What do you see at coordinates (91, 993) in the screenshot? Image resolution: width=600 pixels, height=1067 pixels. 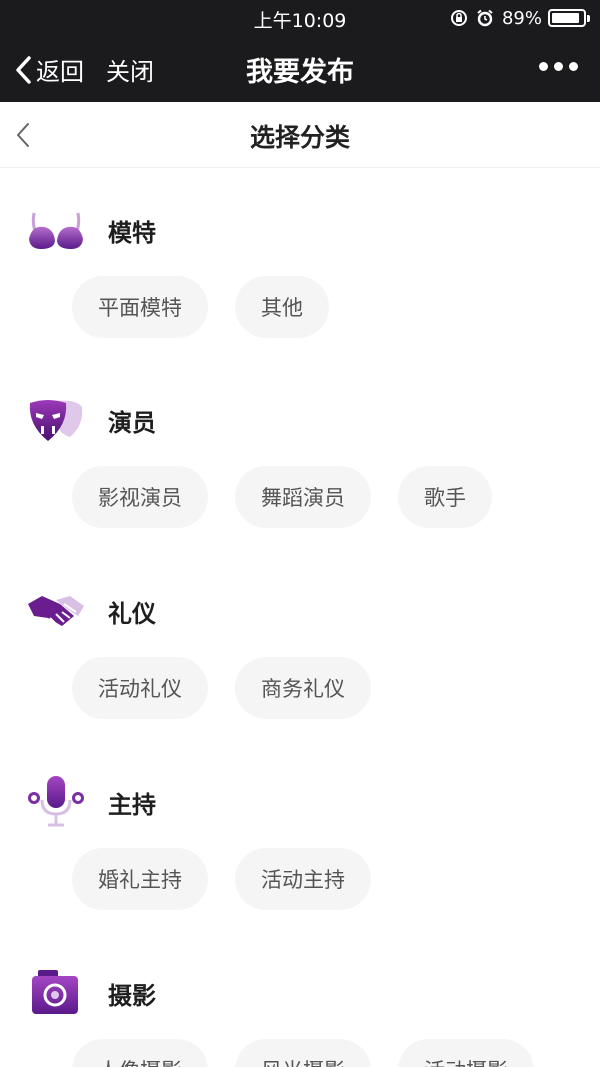 I see `category-header: 摄影` at bounding box center [91, 993].